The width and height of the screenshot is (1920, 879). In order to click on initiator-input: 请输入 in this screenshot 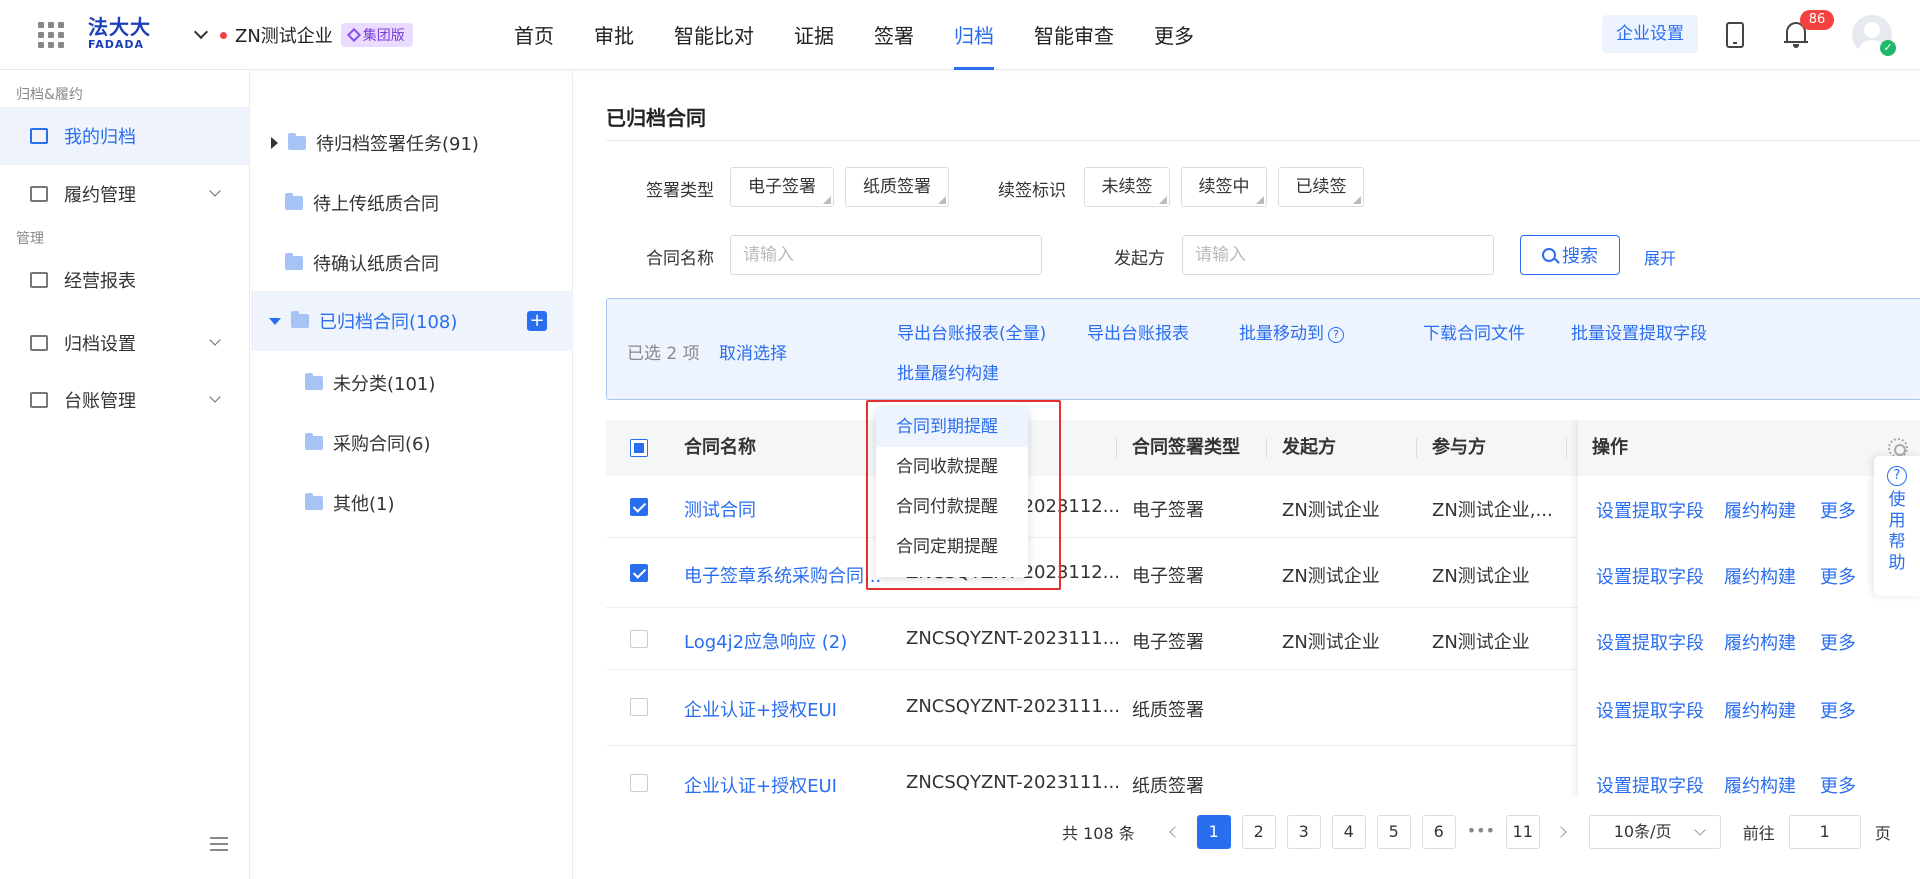, I will do `click(1338, 255)`.